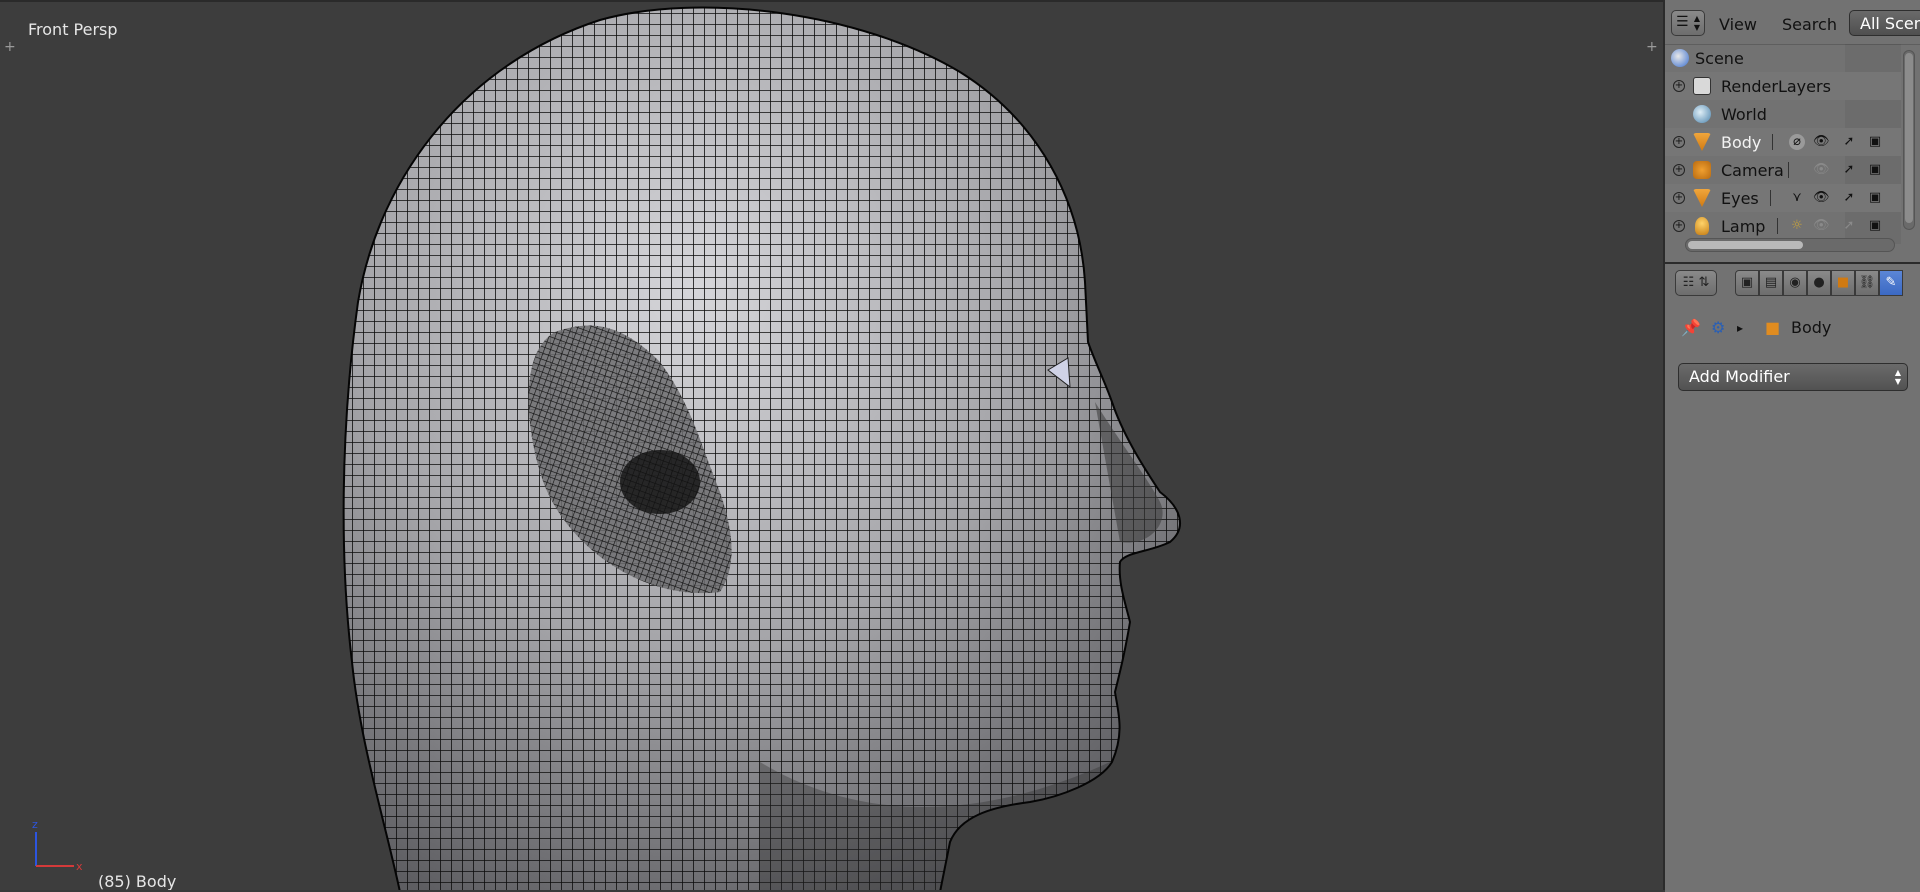  I want to click on breadcrumb-object: Body, so click(1811, 327).